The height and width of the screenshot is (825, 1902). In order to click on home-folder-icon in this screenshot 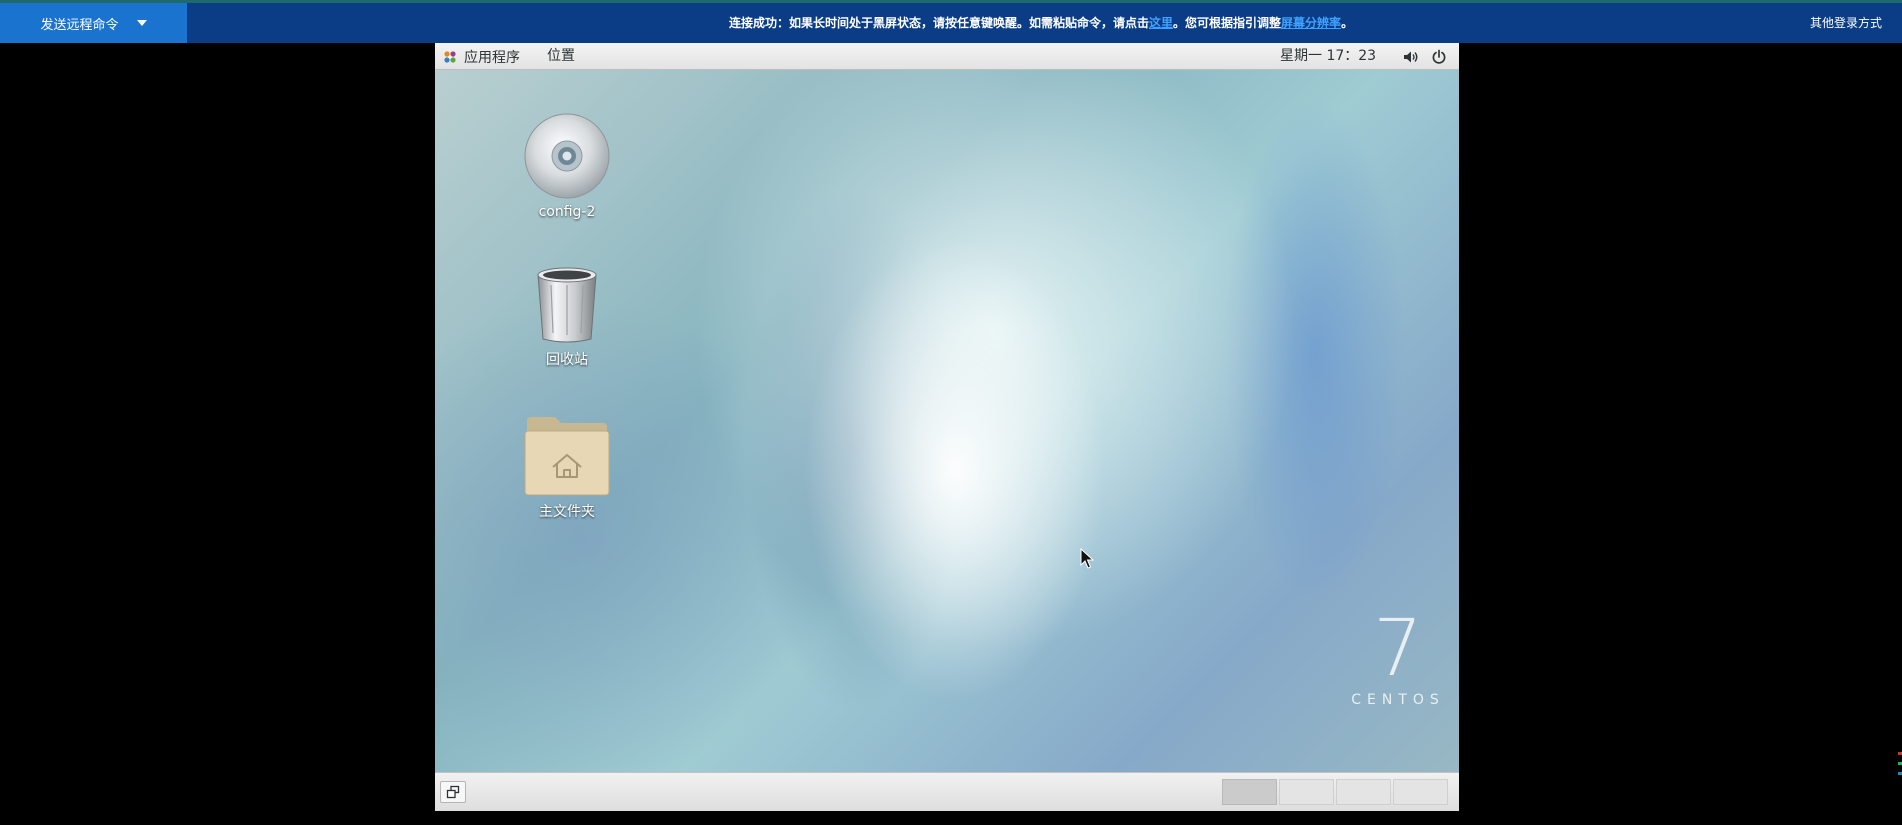, I will do `click(567, 456)`.